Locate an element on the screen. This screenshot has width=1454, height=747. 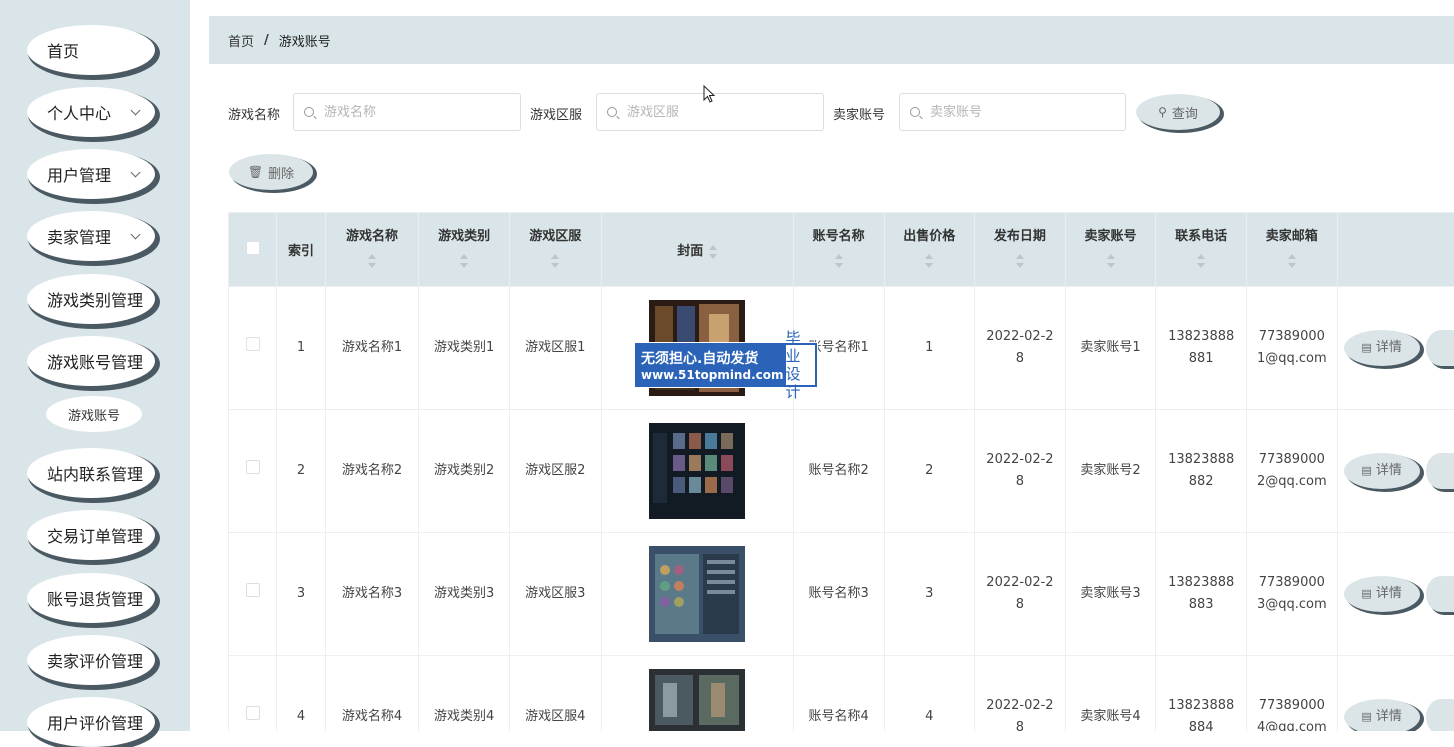
select-all-checkbox is located at coordinates (253, 248).